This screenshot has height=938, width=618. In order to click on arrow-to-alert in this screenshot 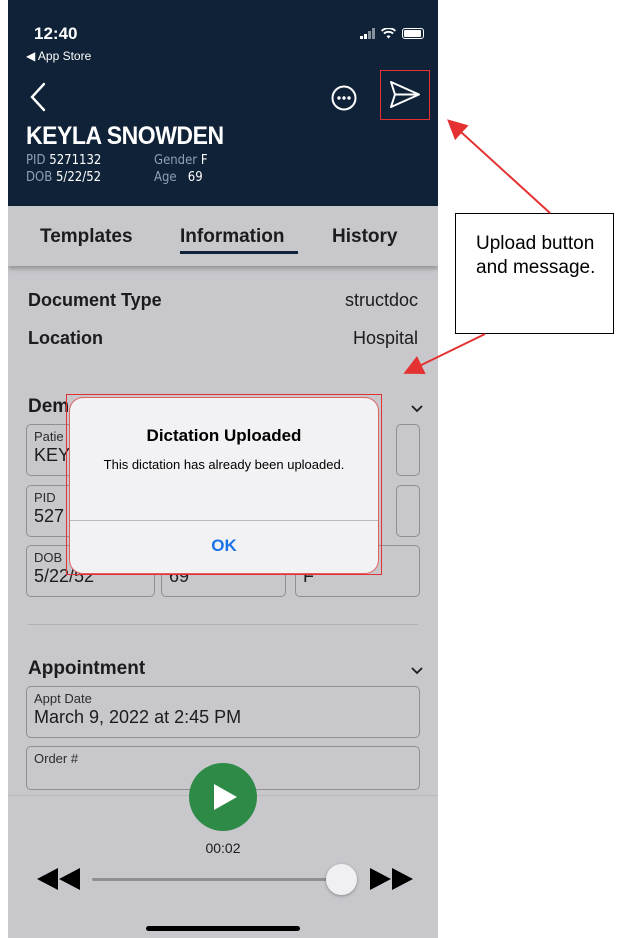, I will do `click(444, 353)`.